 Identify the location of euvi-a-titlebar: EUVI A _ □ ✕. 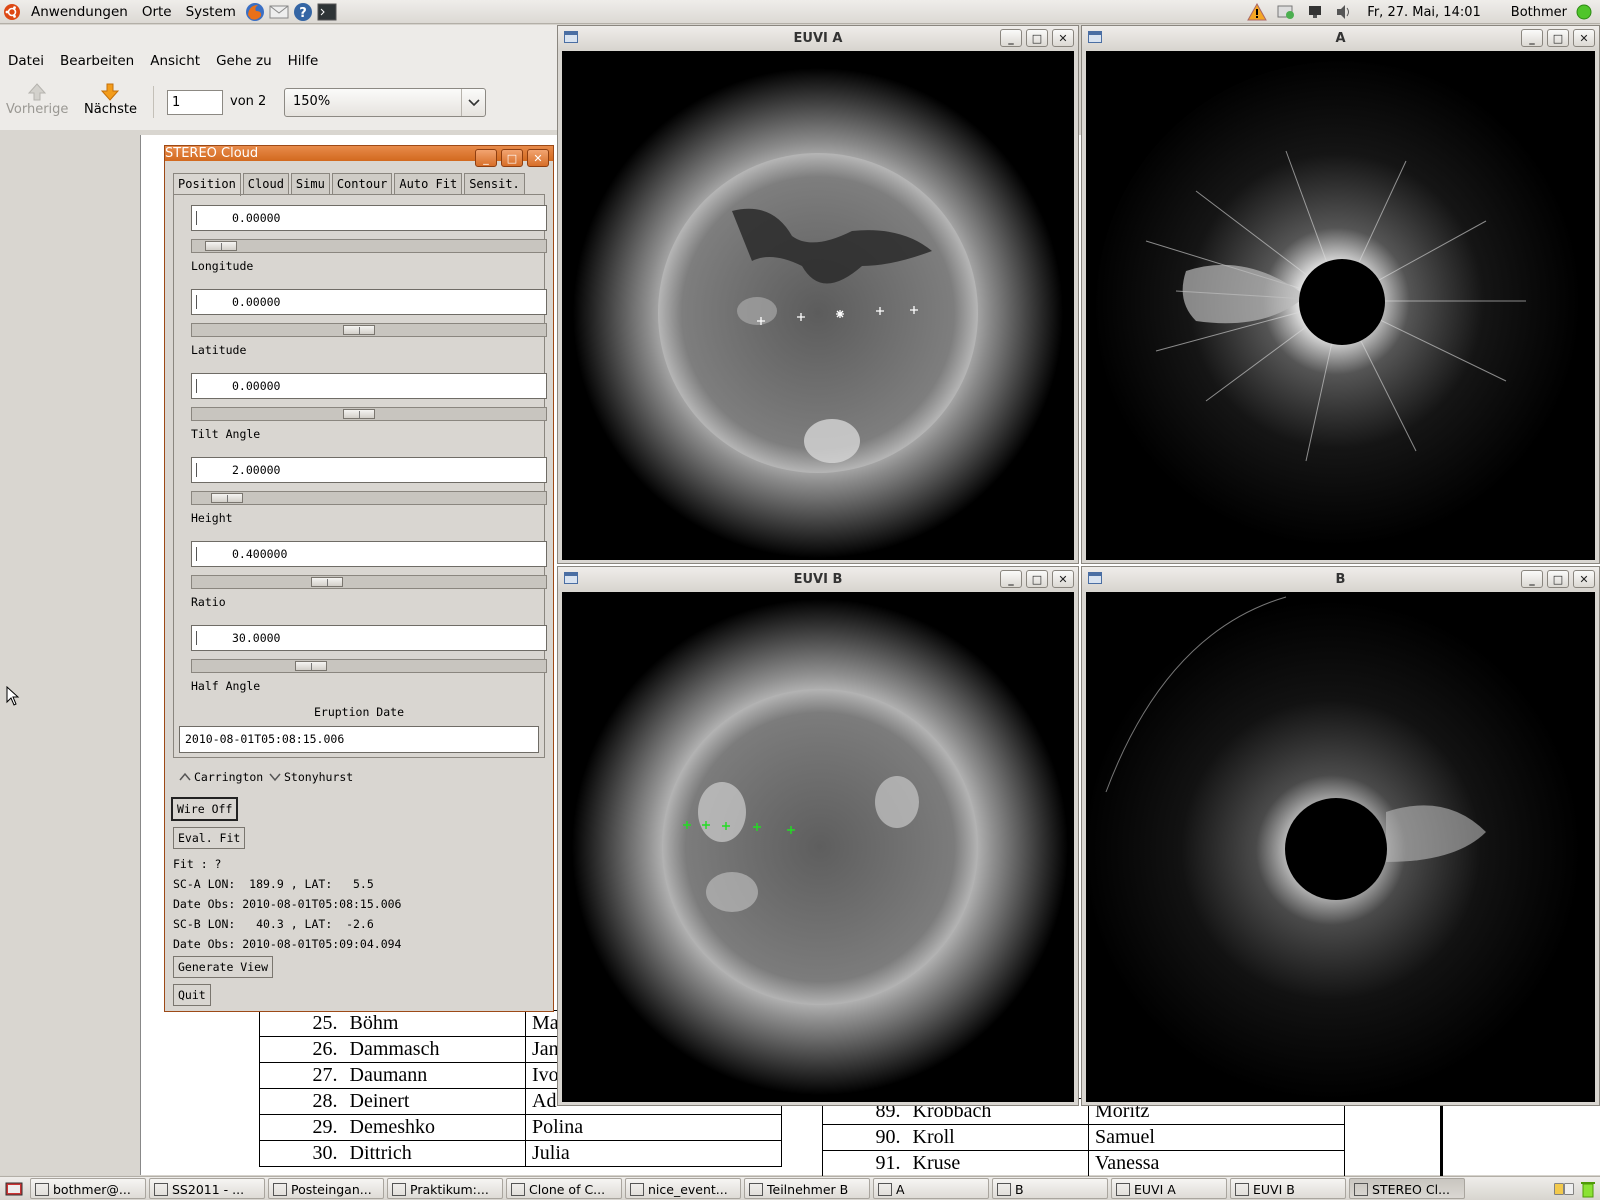
(818, 38).